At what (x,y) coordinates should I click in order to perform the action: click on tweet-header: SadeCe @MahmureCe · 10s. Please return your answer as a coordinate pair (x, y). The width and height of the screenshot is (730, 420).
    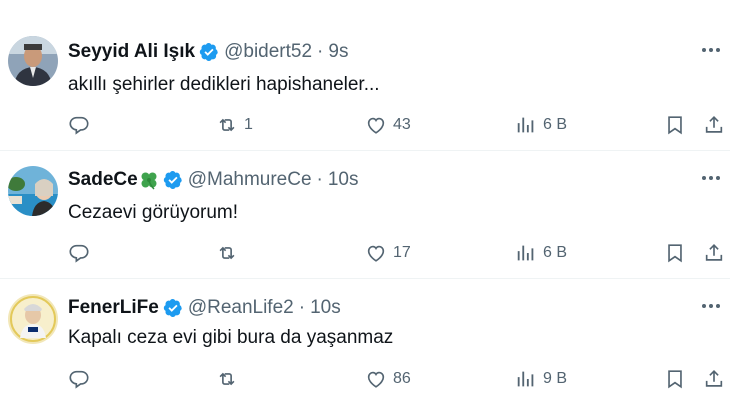
    Looking at the image, I should click on (213, 180).